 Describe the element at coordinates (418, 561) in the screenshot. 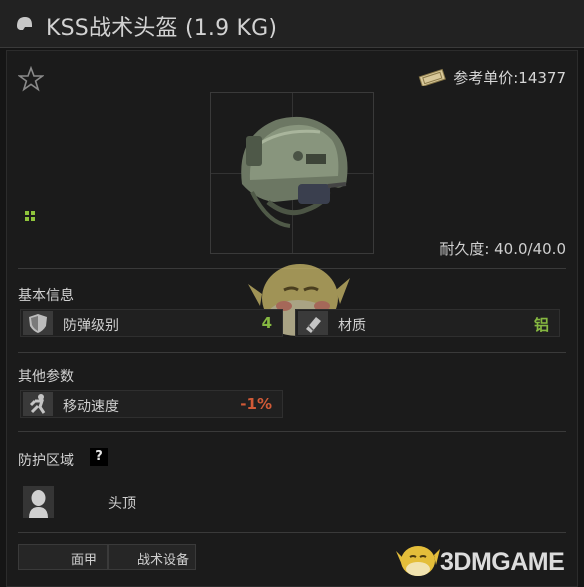

I see `3dm-mascot-logo` at that location.